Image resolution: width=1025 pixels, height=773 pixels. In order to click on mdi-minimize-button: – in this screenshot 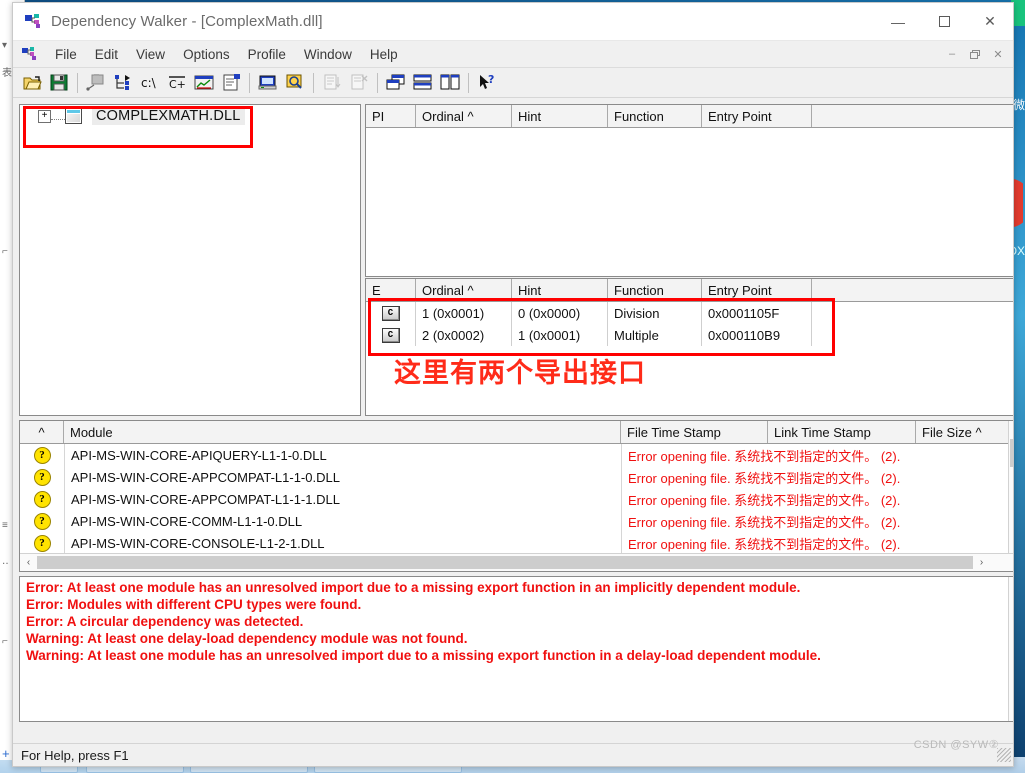, I will do `click(952, 54)`.